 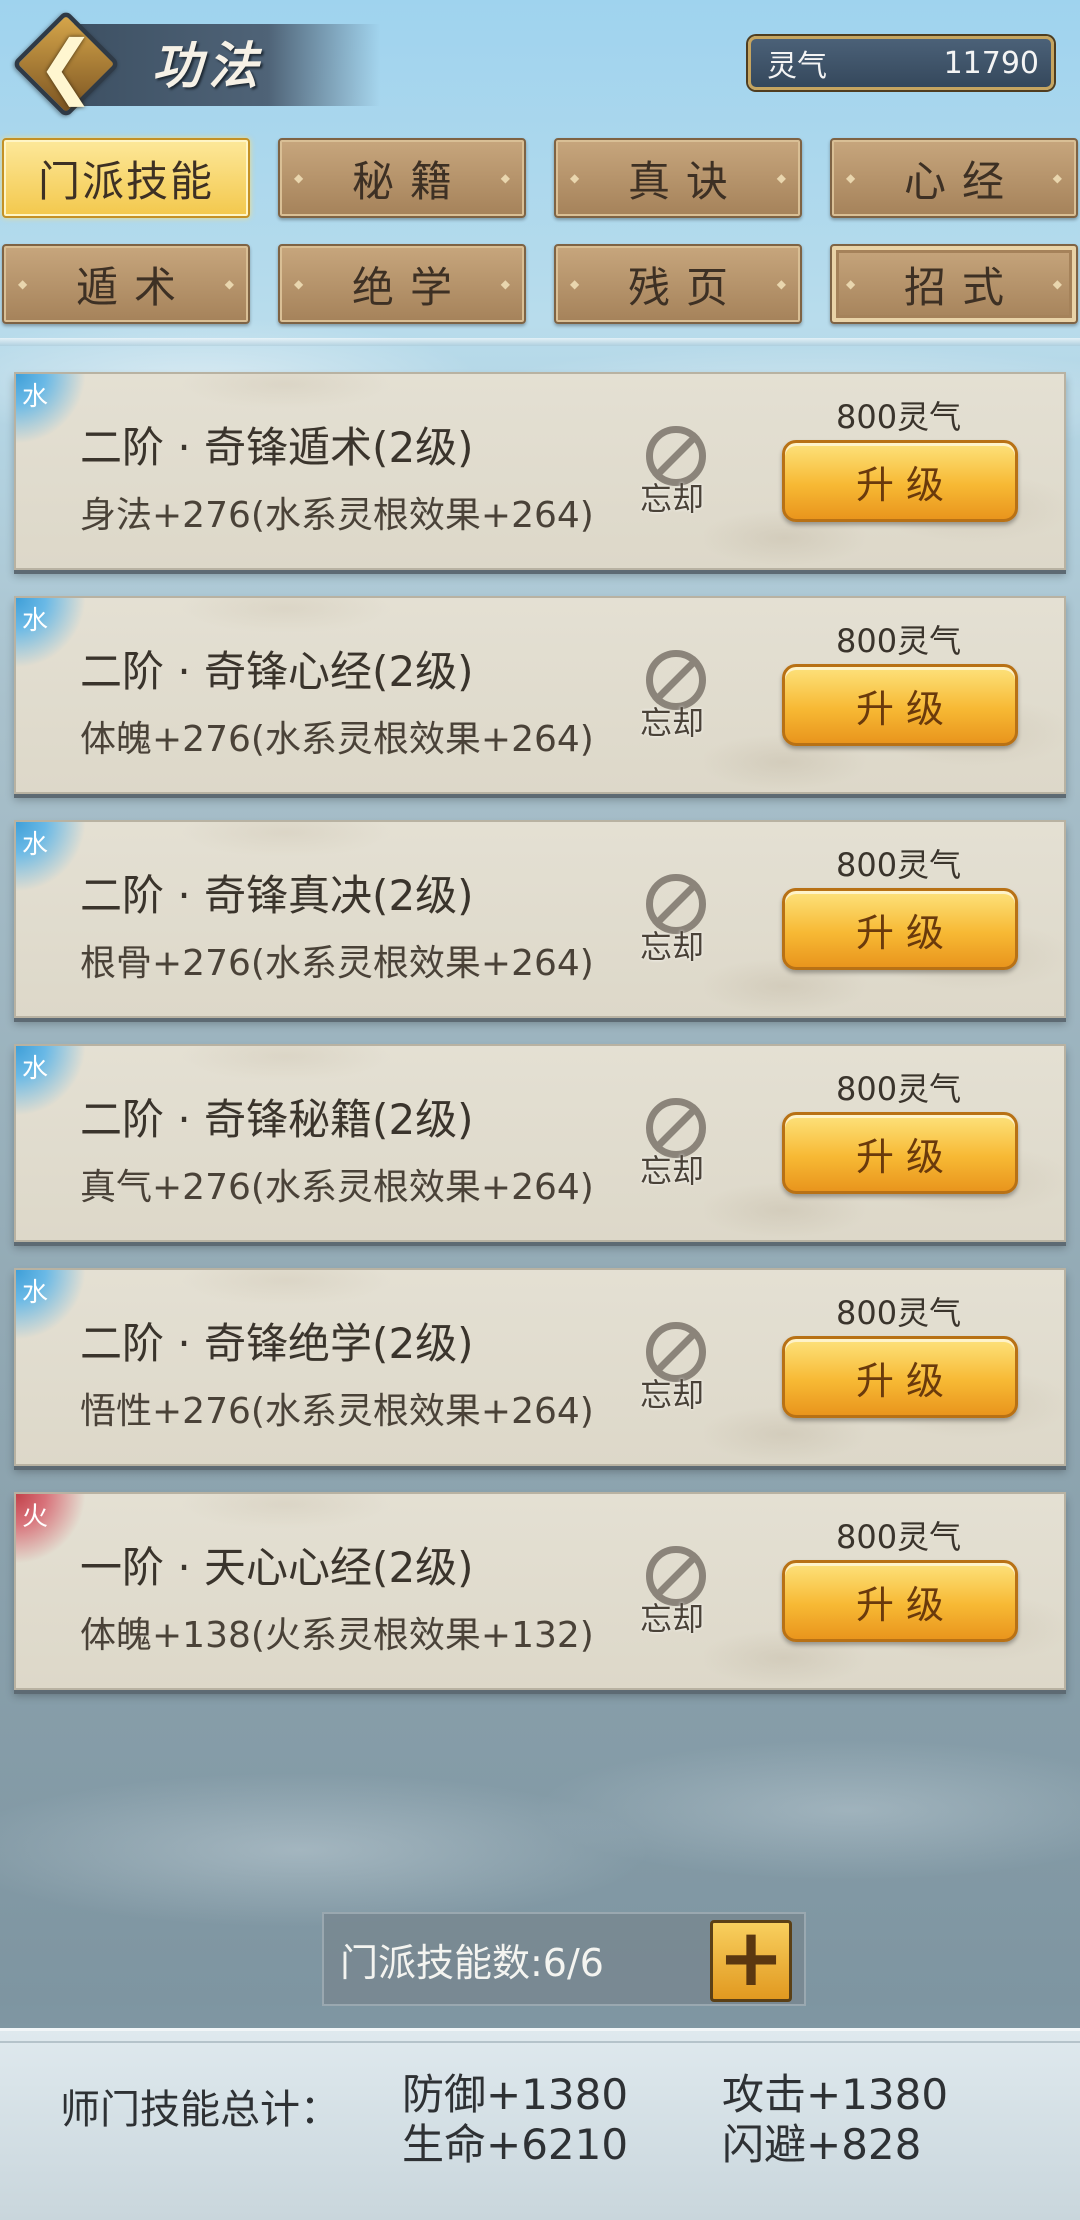 I want to click on page-title: 功法, so click(x=208, y=65).